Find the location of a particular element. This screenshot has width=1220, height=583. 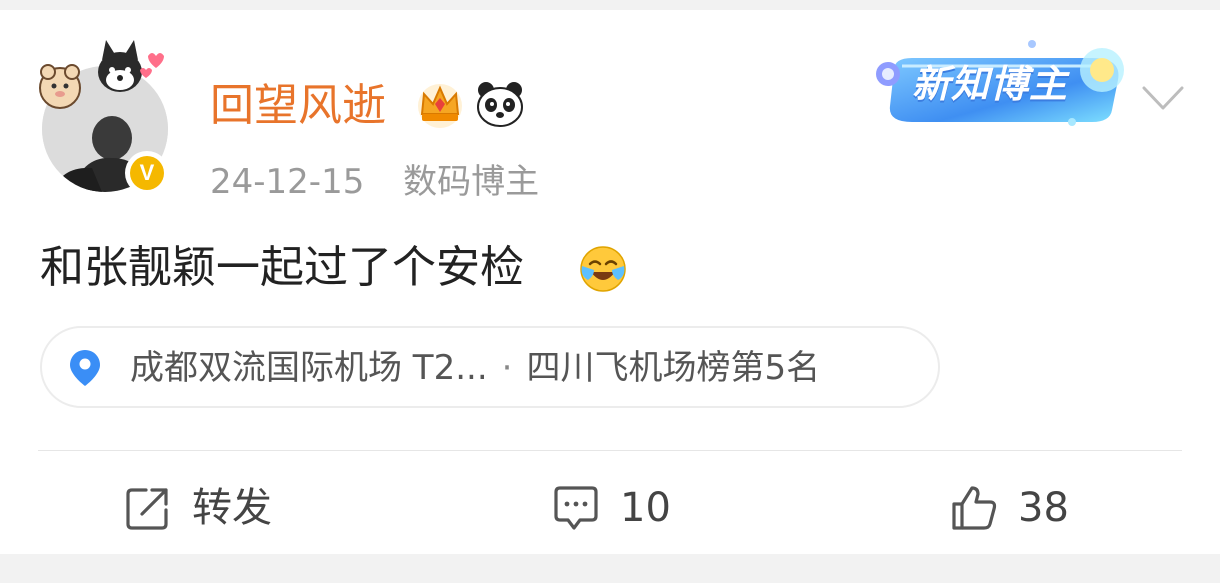

badge-label: 新知博主 is located at coordinates (990, 84).